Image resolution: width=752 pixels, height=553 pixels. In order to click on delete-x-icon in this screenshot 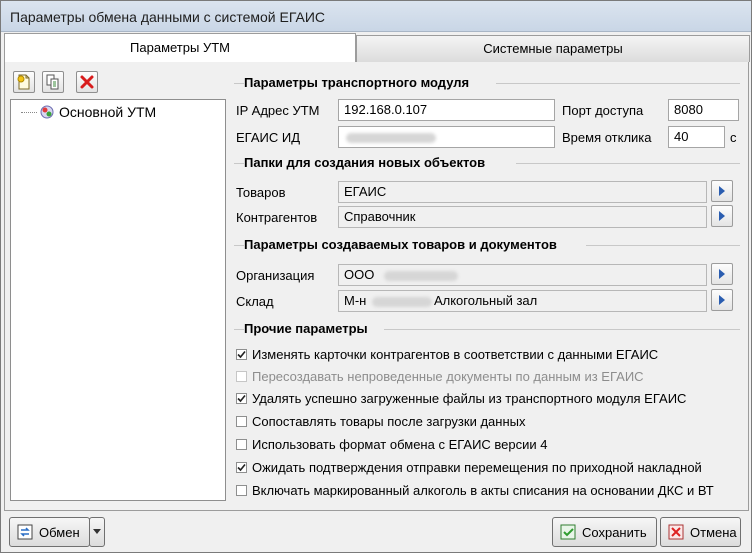, I will do `click(87, 82)`.